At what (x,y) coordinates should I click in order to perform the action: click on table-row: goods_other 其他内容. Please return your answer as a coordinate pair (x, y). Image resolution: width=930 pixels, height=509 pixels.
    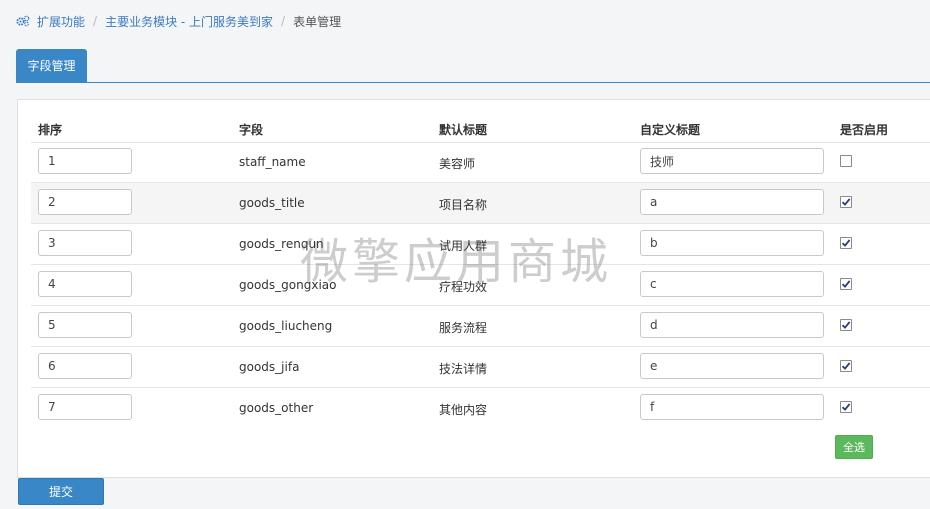
    Looking at the image, I should click on (480, 408).